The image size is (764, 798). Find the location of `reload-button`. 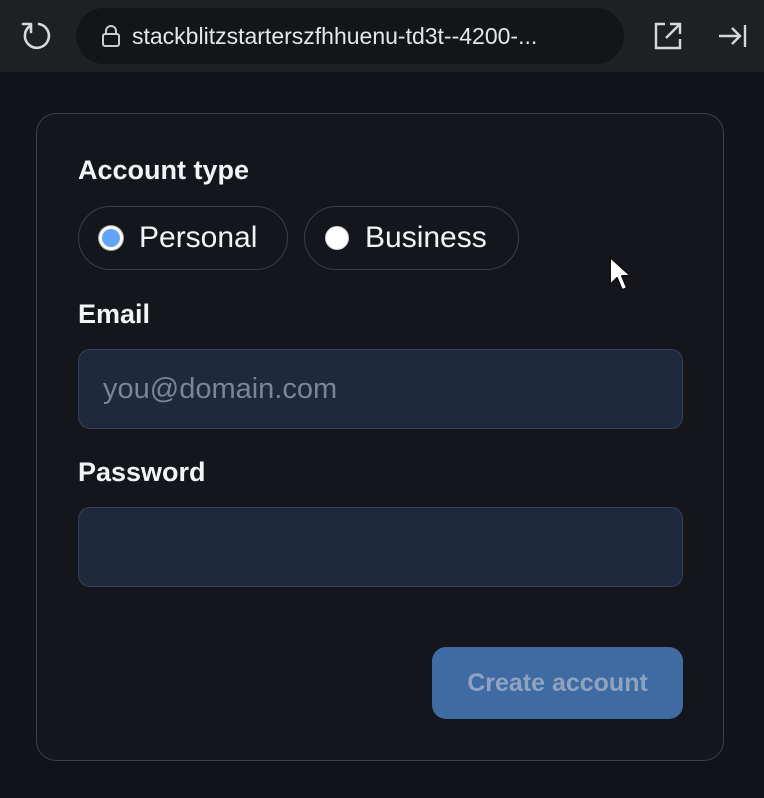

reload-button is located at coordinates (36, 36).